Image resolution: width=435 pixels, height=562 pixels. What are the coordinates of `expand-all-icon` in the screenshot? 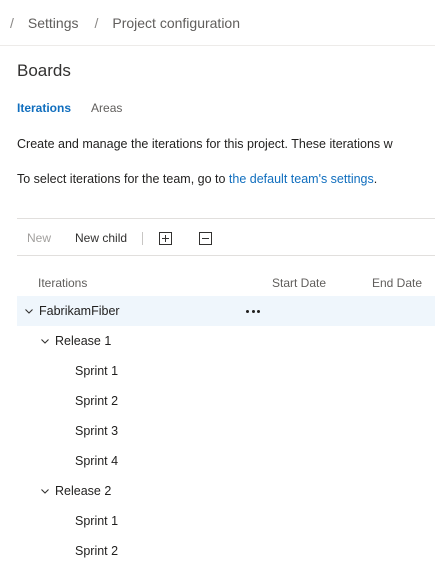 It's located at (166, 238).